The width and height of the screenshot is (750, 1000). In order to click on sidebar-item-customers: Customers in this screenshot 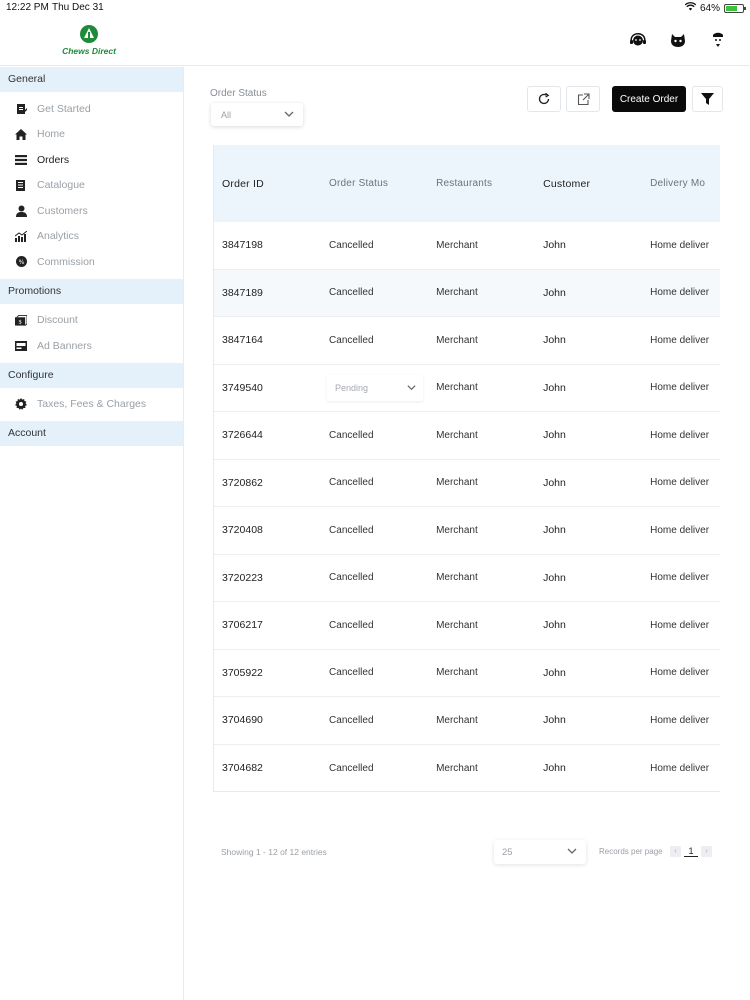, I will do `click(91, 211)`.